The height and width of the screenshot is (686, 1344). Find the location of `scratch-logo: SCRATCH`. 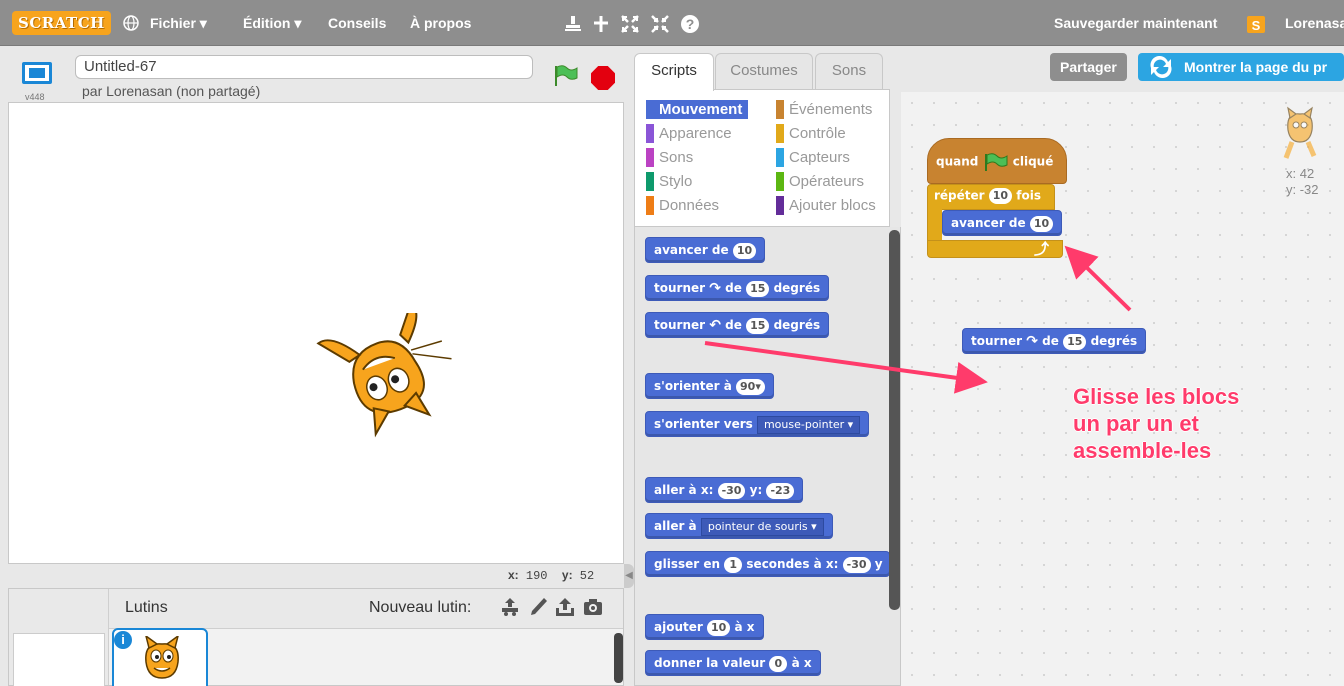

scratch-logo: SCRATCH is located at coordinates (61, 23).